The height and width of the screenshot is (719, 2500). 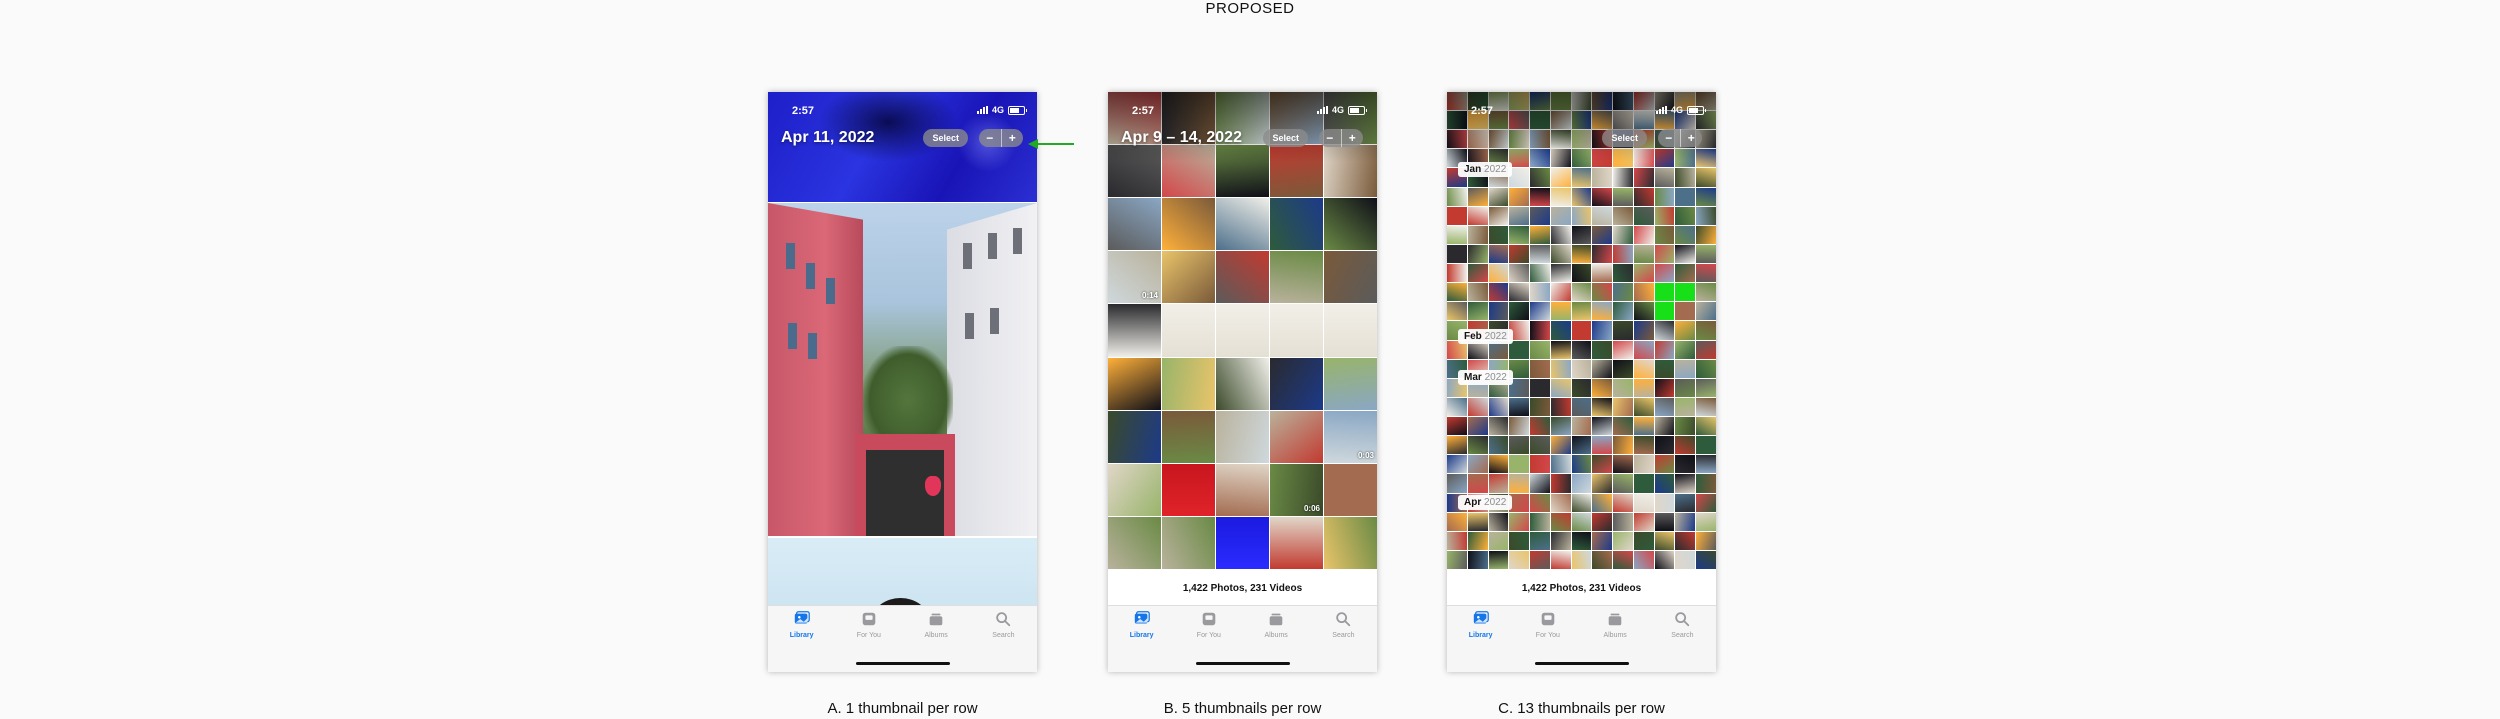 What do you see at coordinates (1547, 632) in the screenshot?
I see `tab-for-you: For You` at bounding box center [1547, 632].